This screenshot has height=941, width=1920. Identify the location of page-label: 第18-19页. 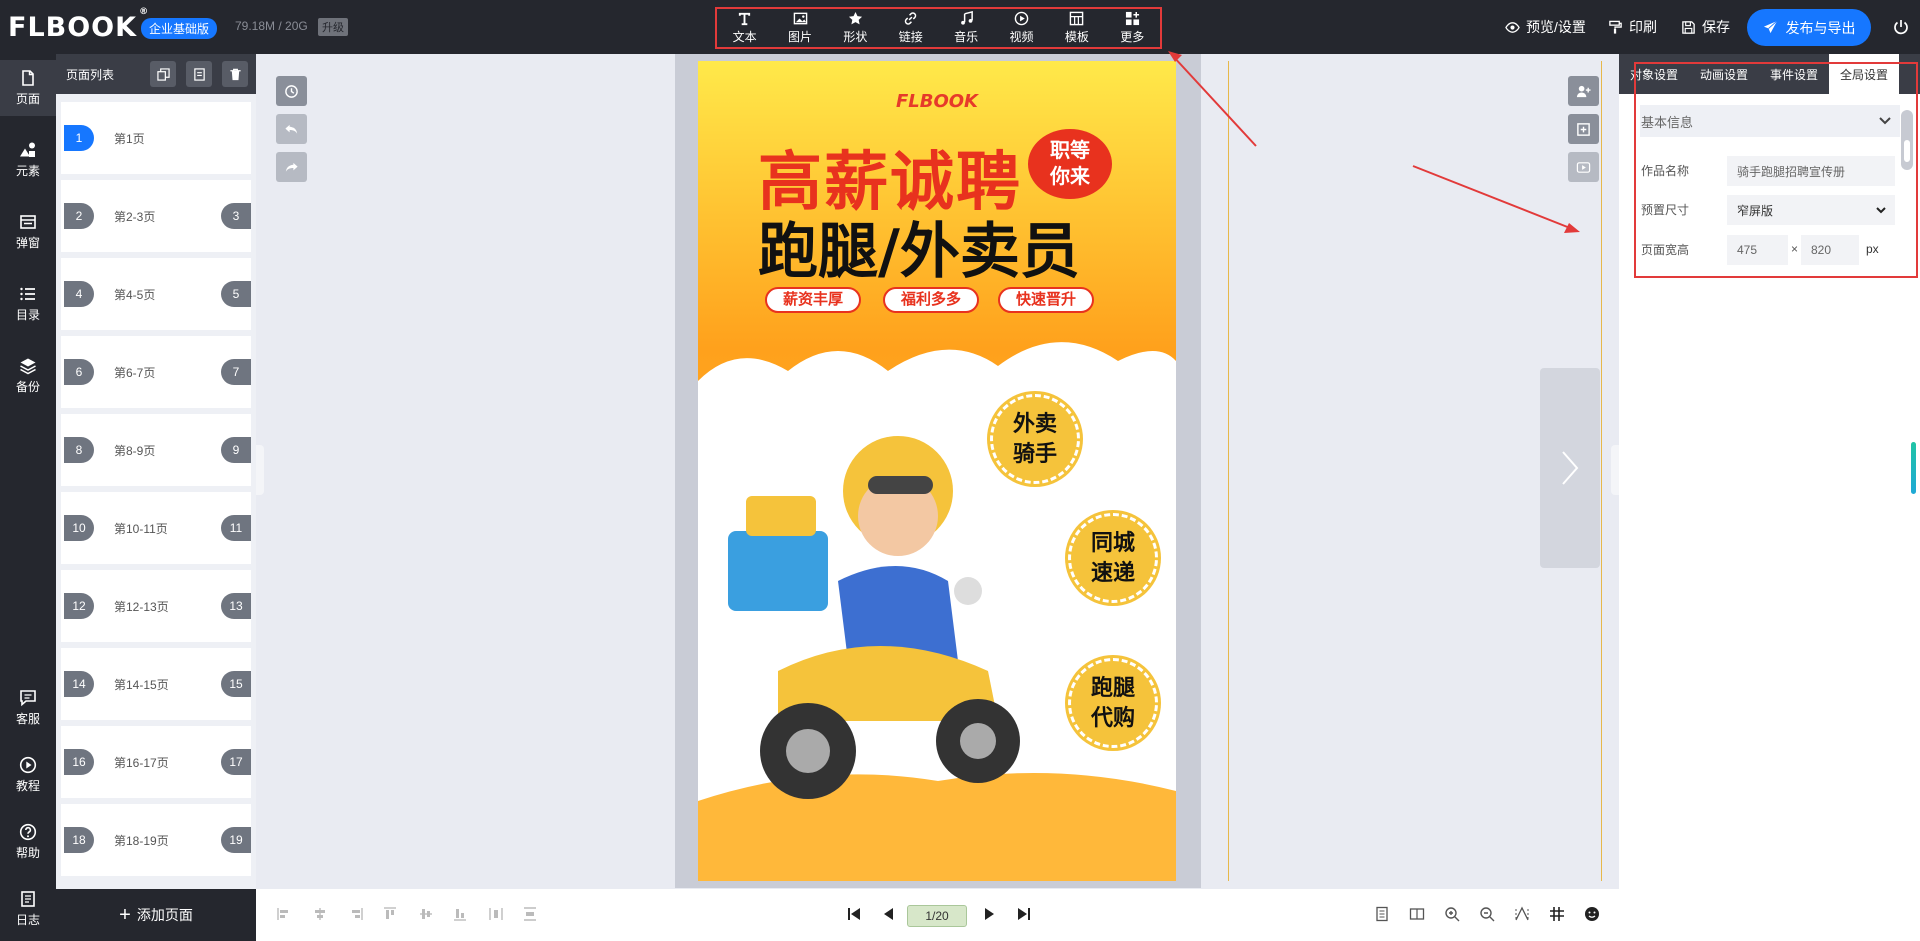
(141, 841).